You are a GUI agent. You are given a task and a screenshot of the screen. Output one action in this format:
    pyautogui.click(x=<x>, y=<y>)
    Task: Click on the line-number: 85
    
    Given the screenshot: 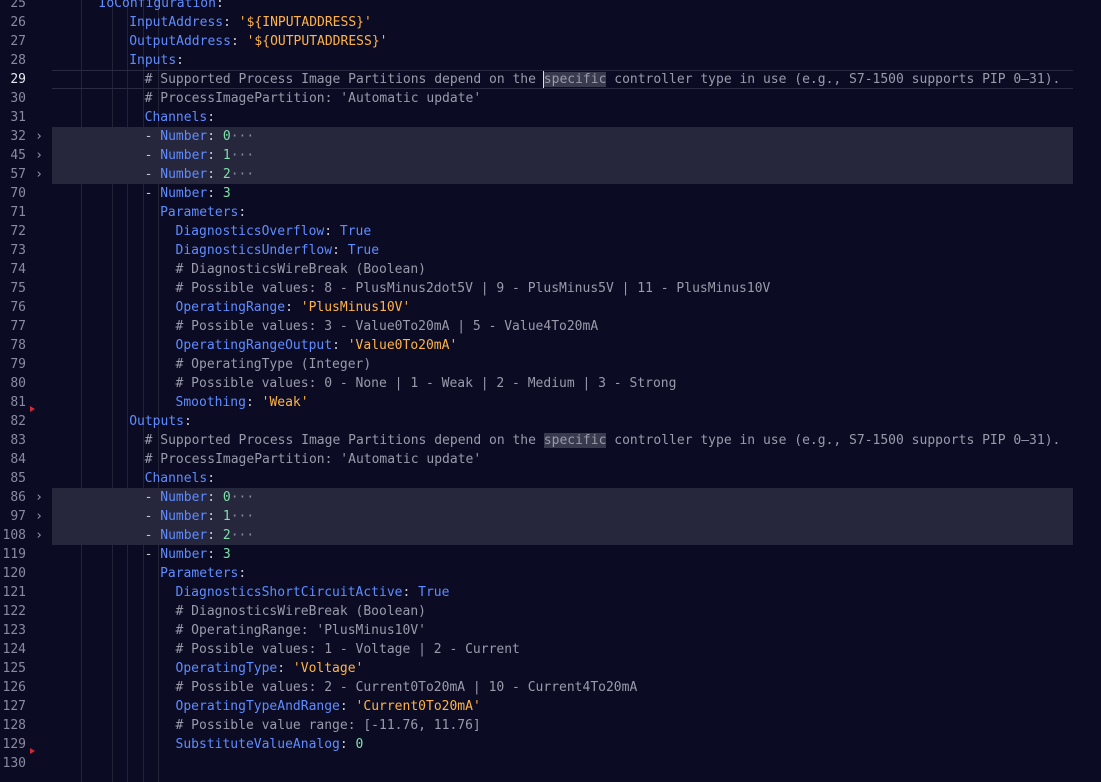 What is the action you would take?
    pyautogui.click(x=13, y=478)
    